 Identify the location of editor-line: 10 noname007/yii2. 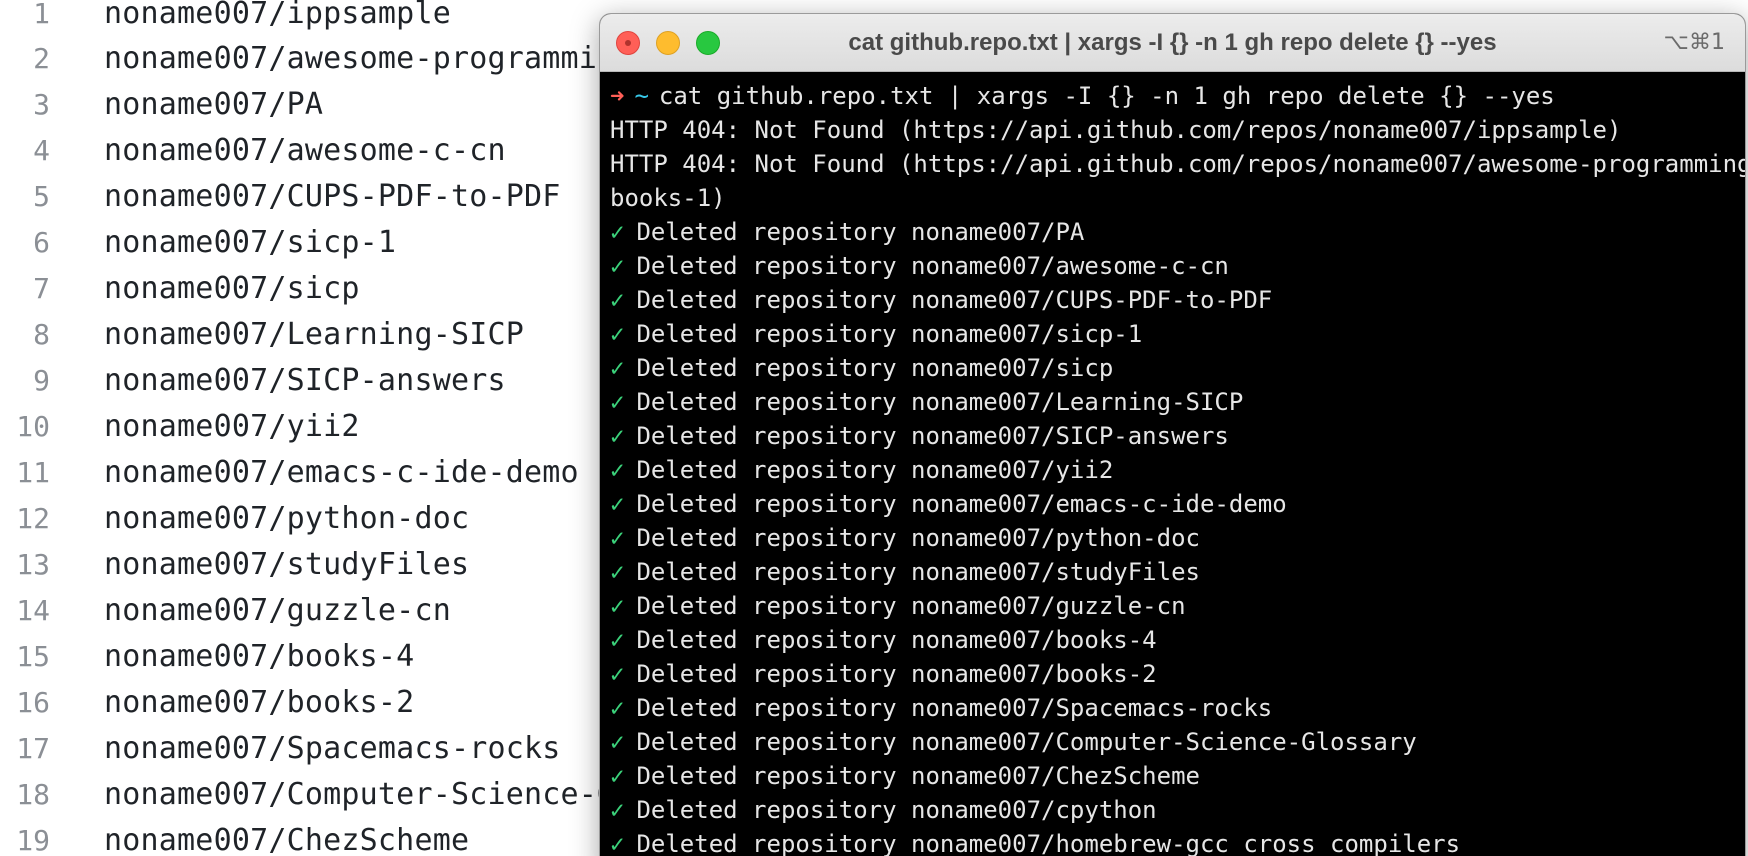
(180, 426).